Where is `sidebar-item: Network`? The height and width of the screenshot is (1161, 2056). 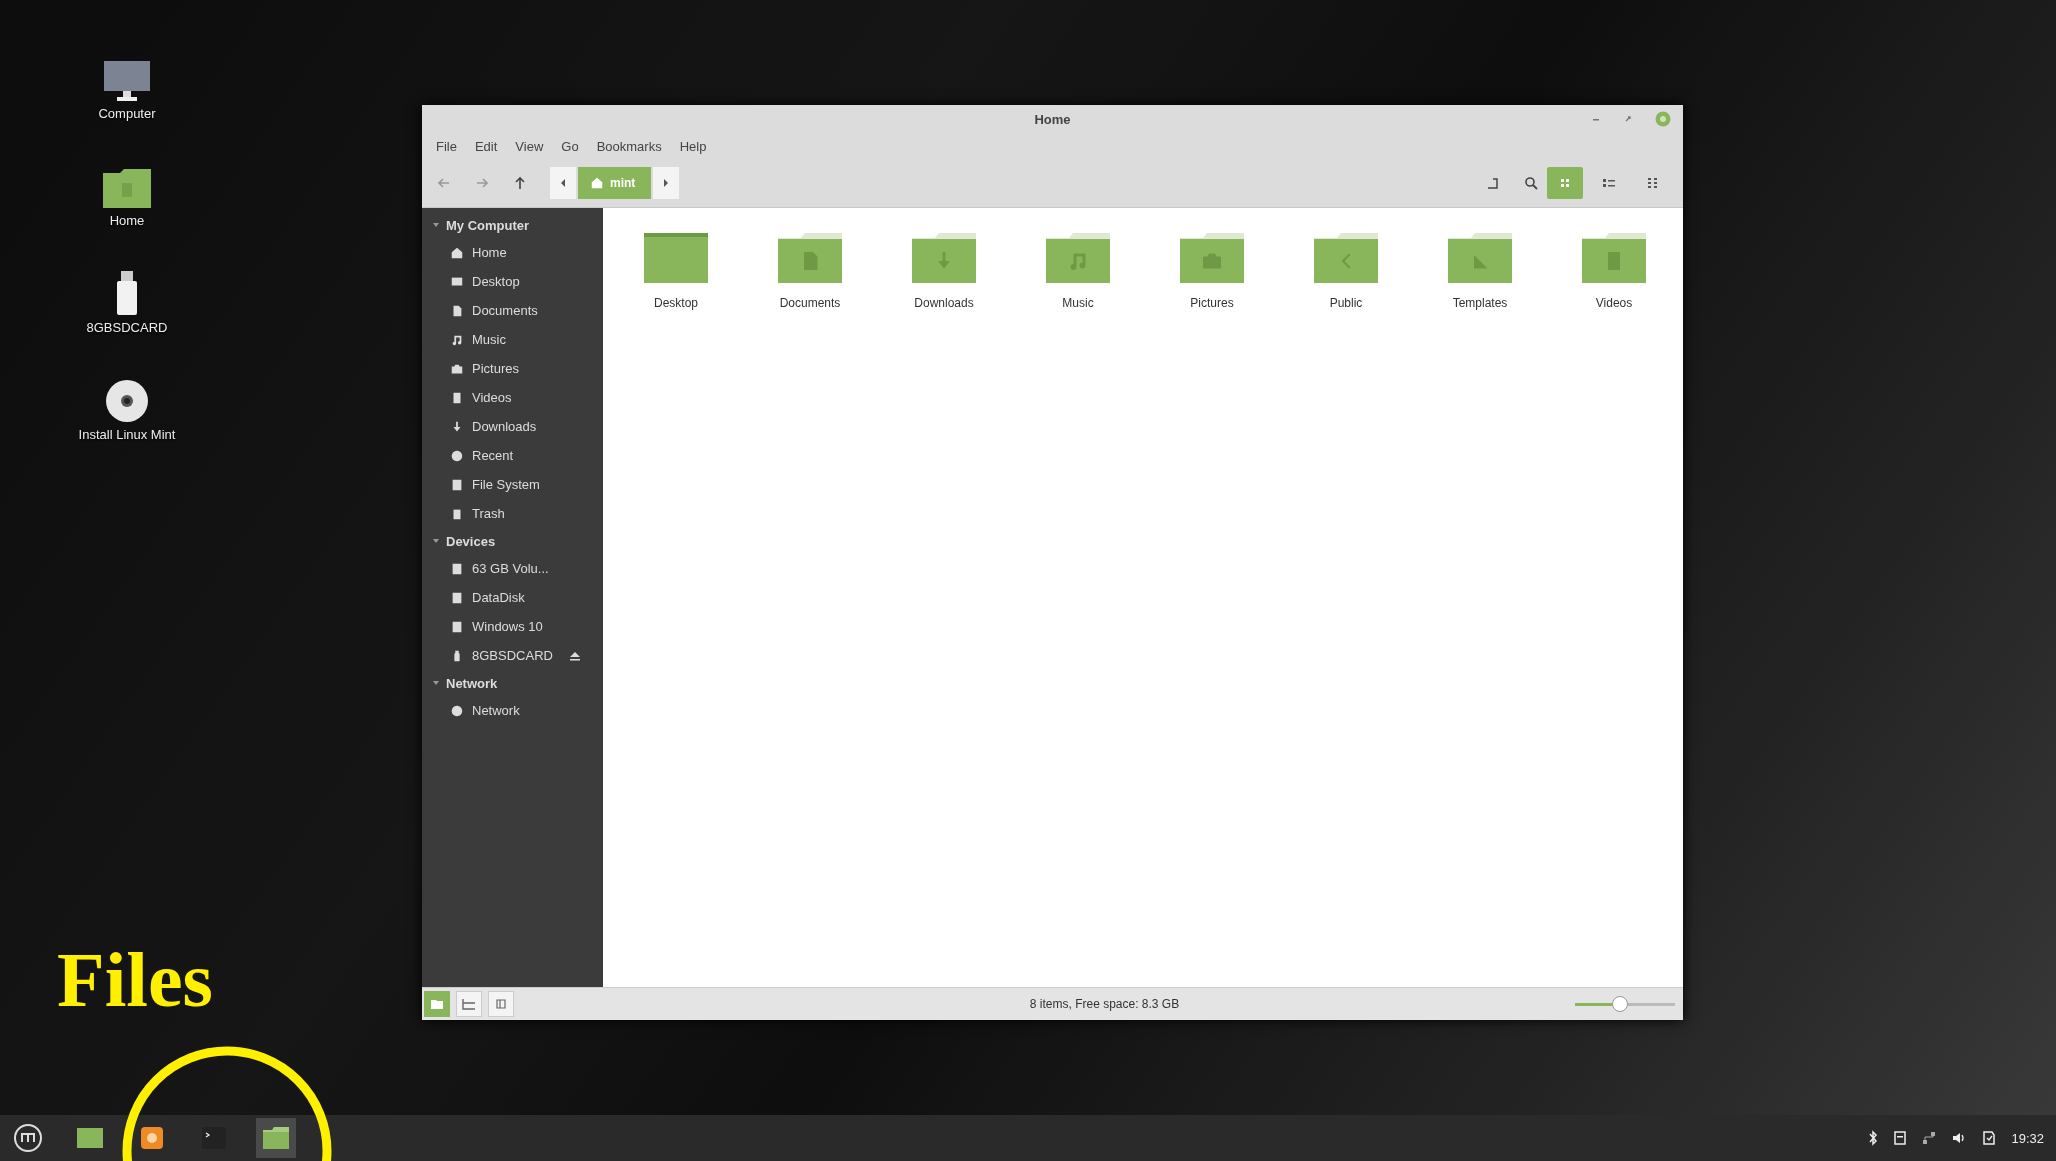 sidebar-item: Network is located at coordinates (496, 710).